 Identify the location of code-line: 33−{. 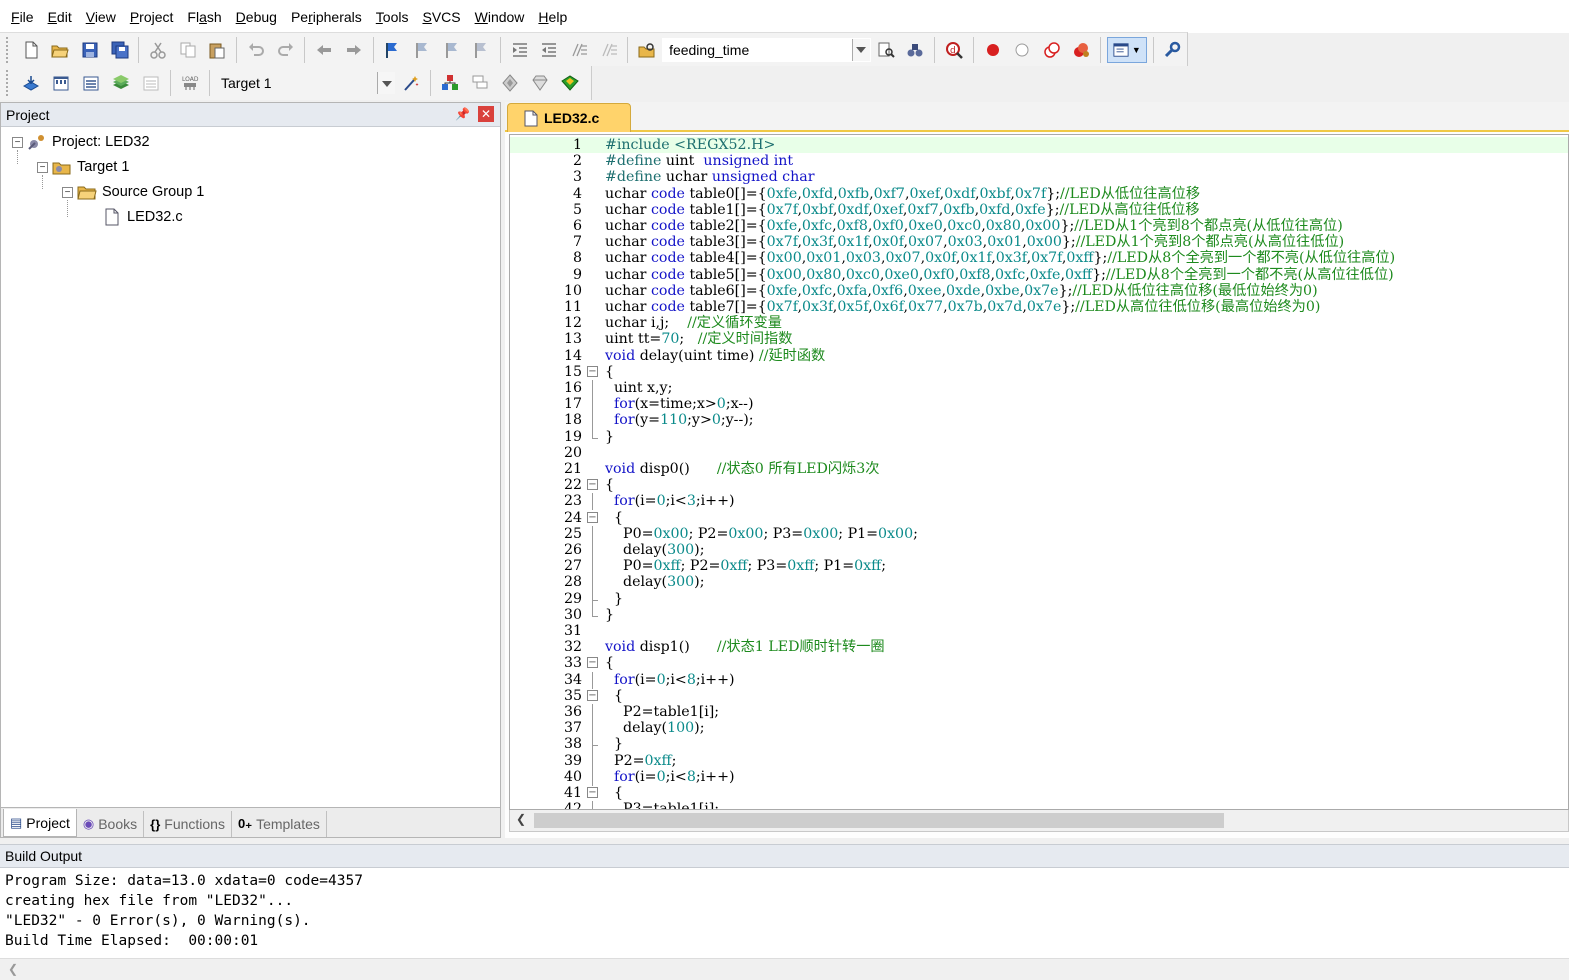
(1039, 663).